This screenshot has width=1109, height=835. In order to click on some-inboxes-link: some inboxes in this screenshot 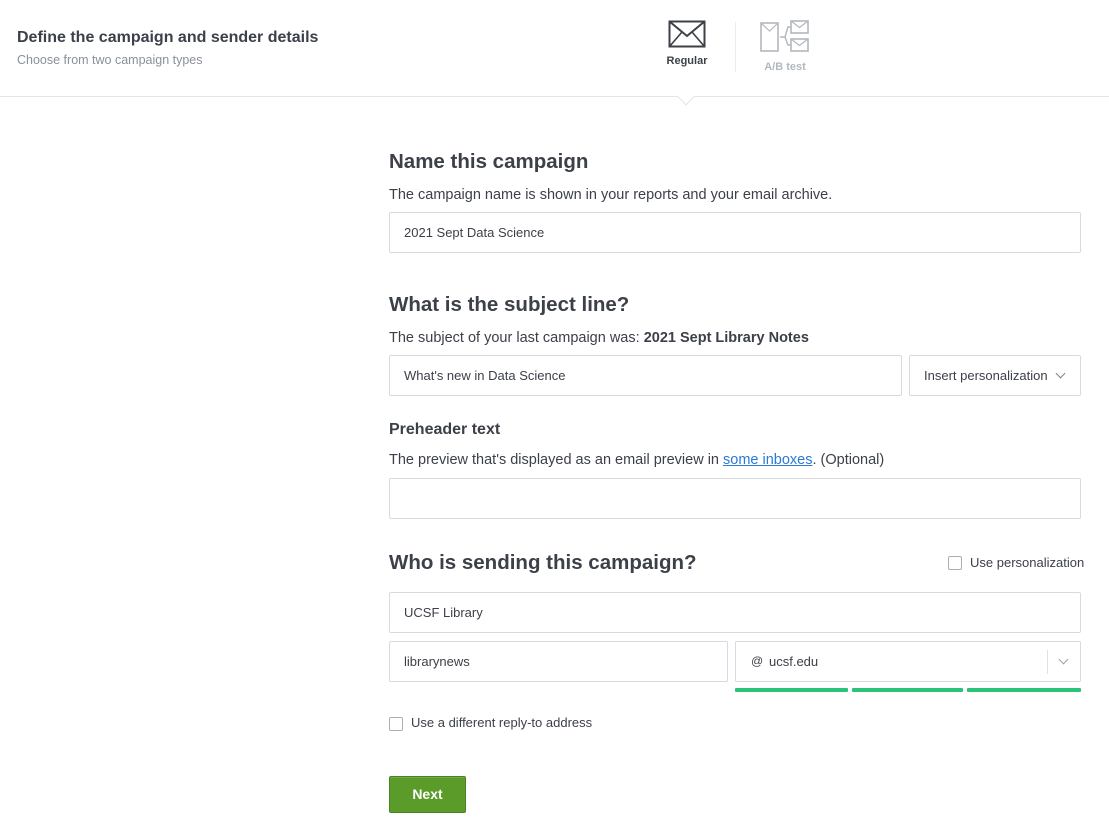, I will do `click(767, 460)`.